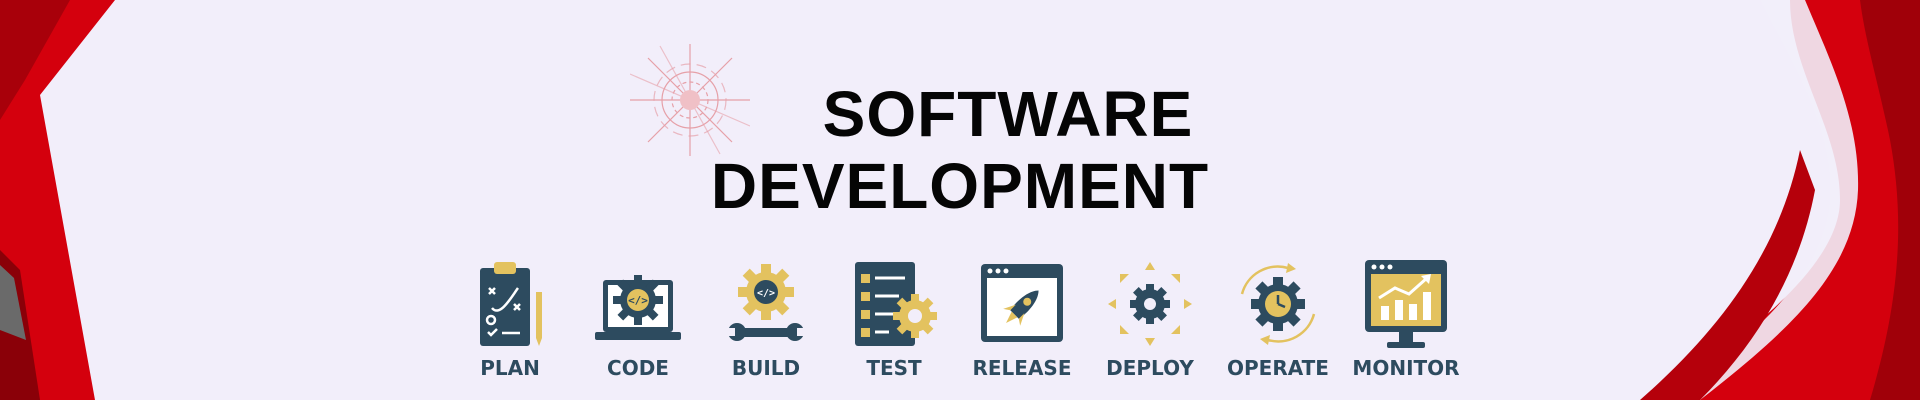 The width and height of the screenshot is (1920, 400). What do you see at coordinates (1278, 304) in the screenshot?
I see `gear-clock-cycle-icon` at bounding box center [1278, 304].